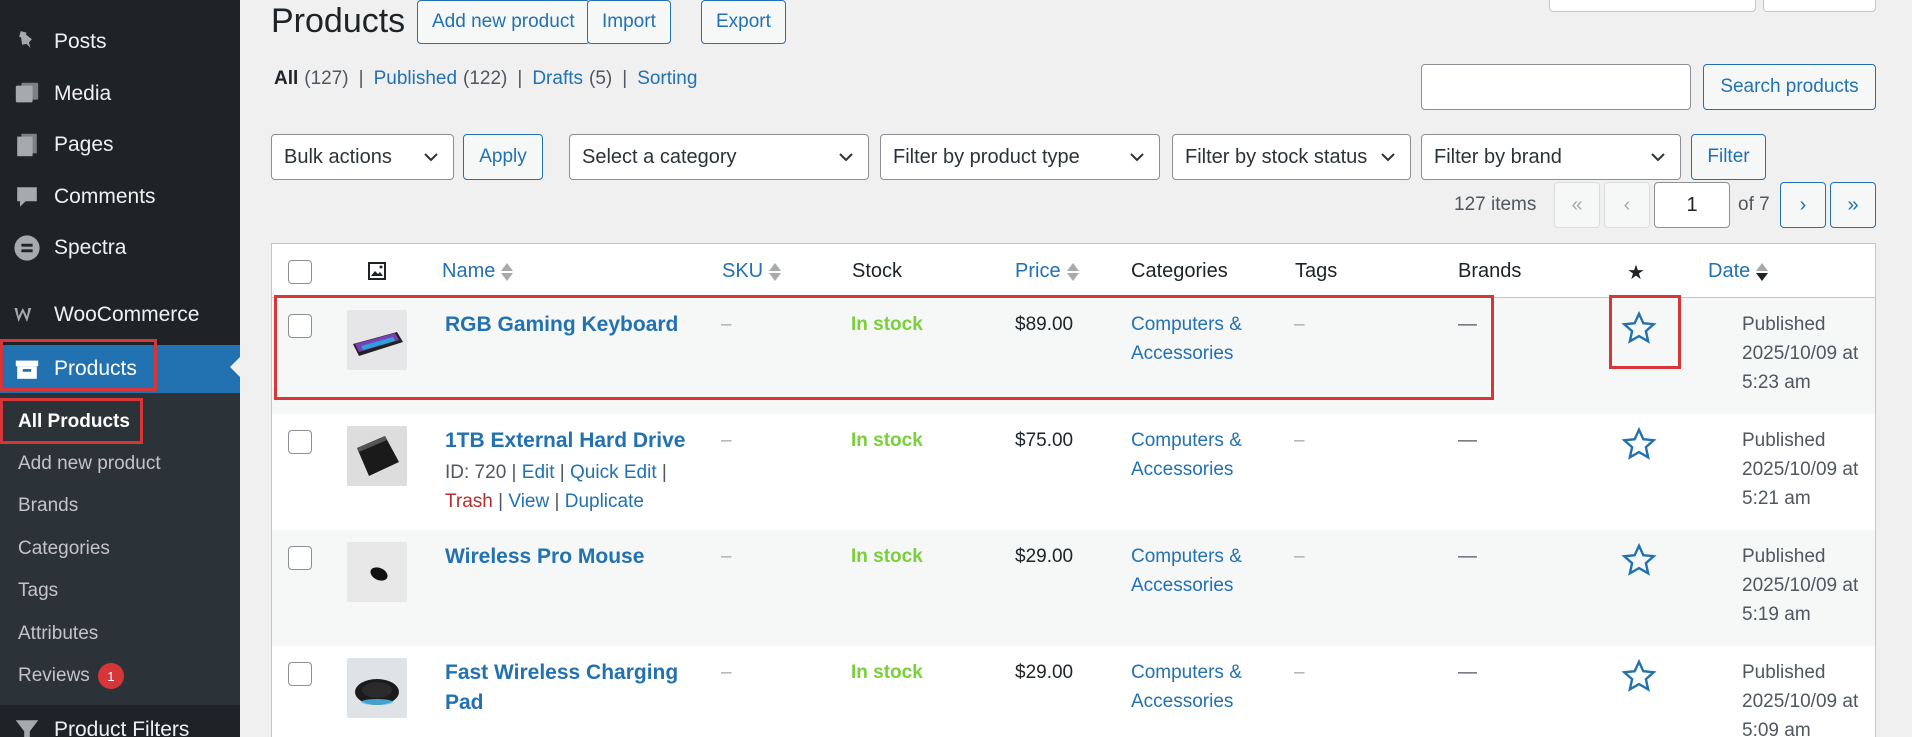  I want to click on submenu-all-products: All Products, so click(74, 422).